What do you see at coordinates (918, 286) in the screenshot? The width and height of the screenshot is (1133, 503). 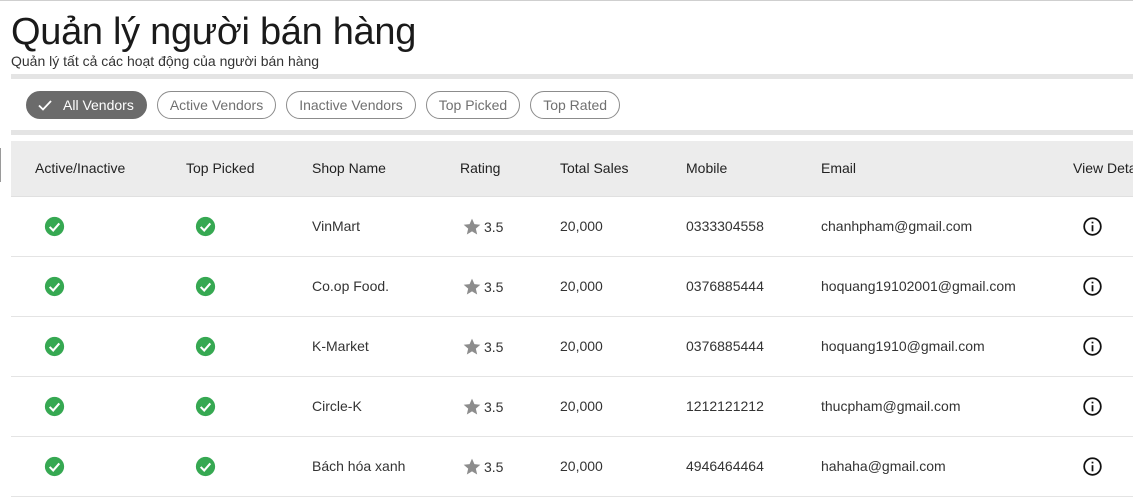 I see `email: hoquang19102001@gmail.com` at bounding box center [918, 286].